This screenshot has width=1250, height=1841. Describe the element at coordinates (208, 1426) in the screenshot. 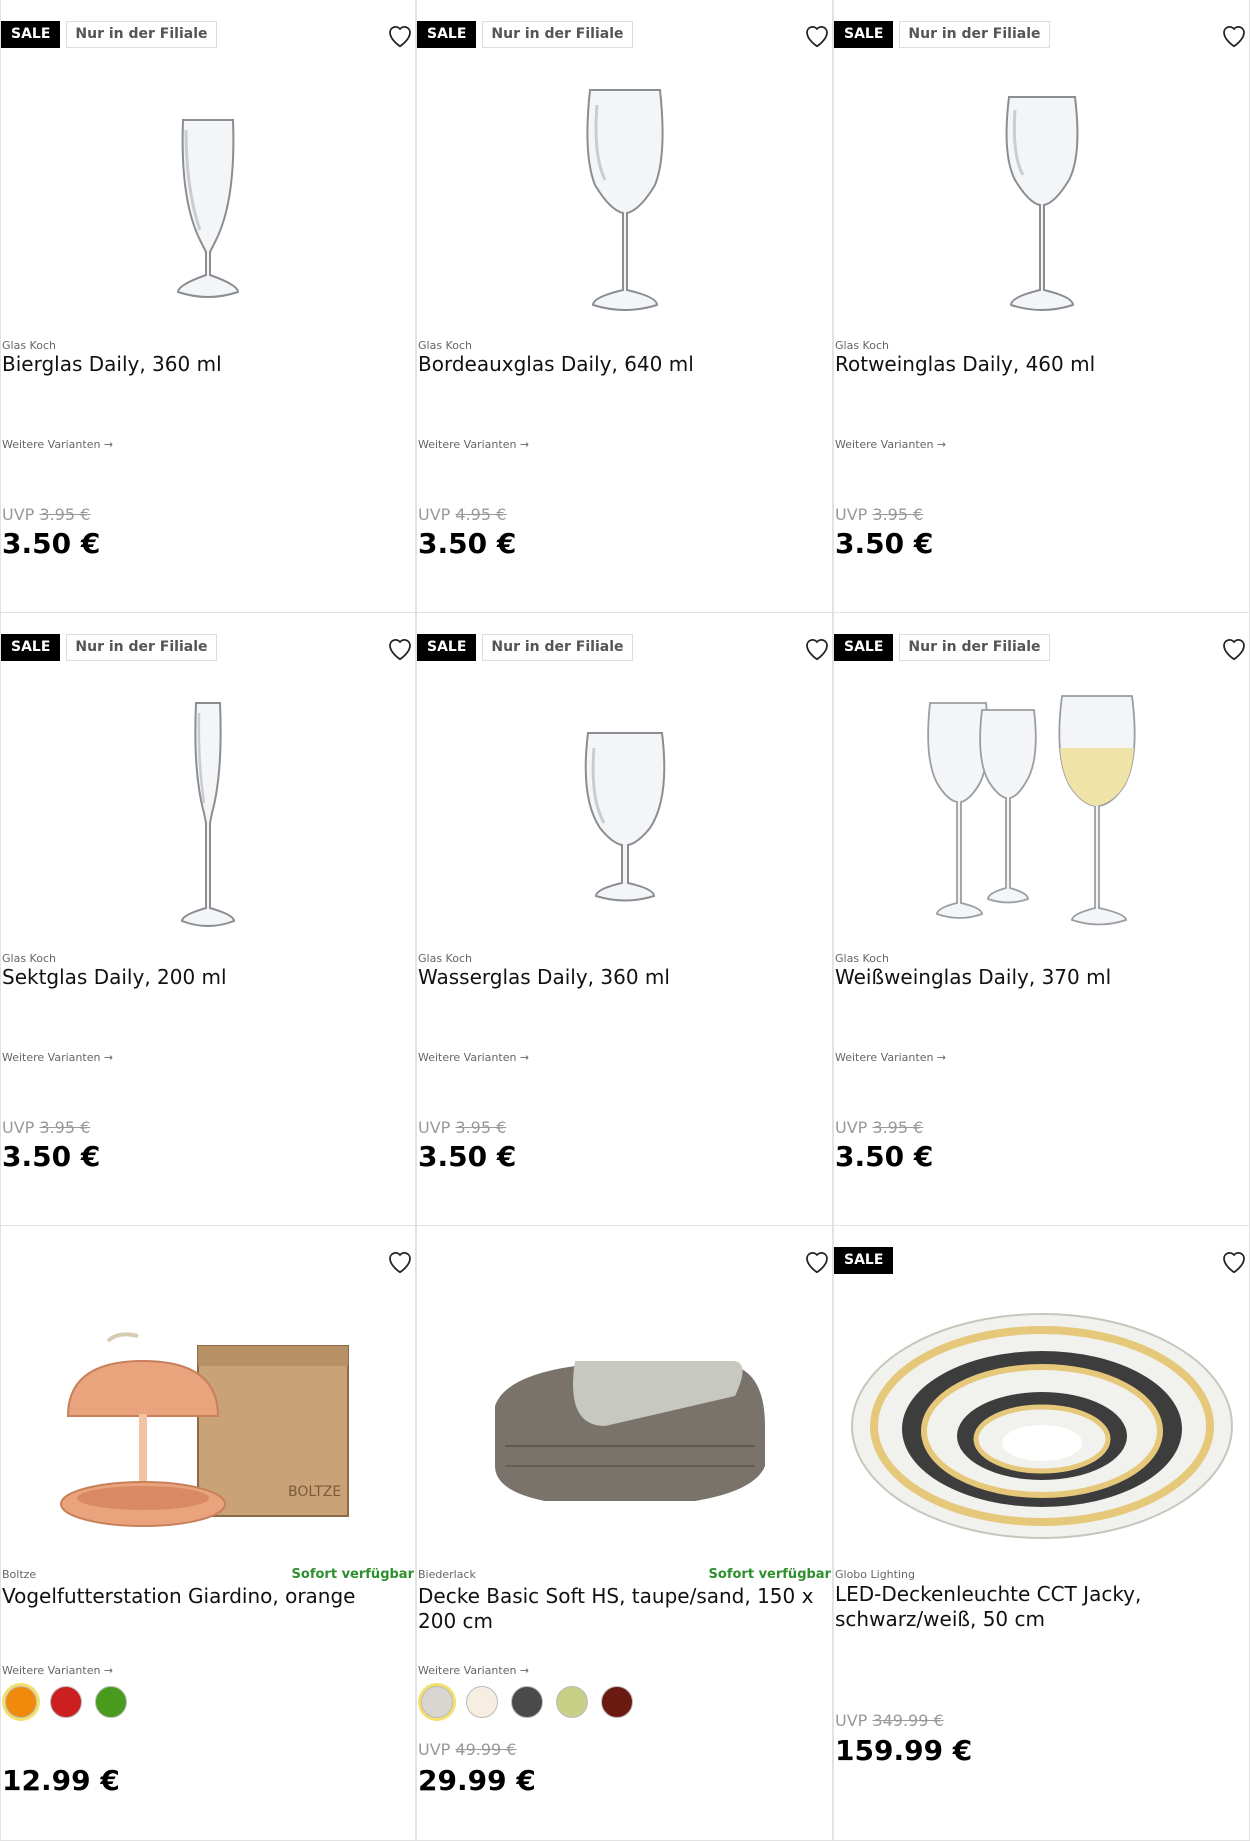

I see `product-image: BOLTZE` at that location.